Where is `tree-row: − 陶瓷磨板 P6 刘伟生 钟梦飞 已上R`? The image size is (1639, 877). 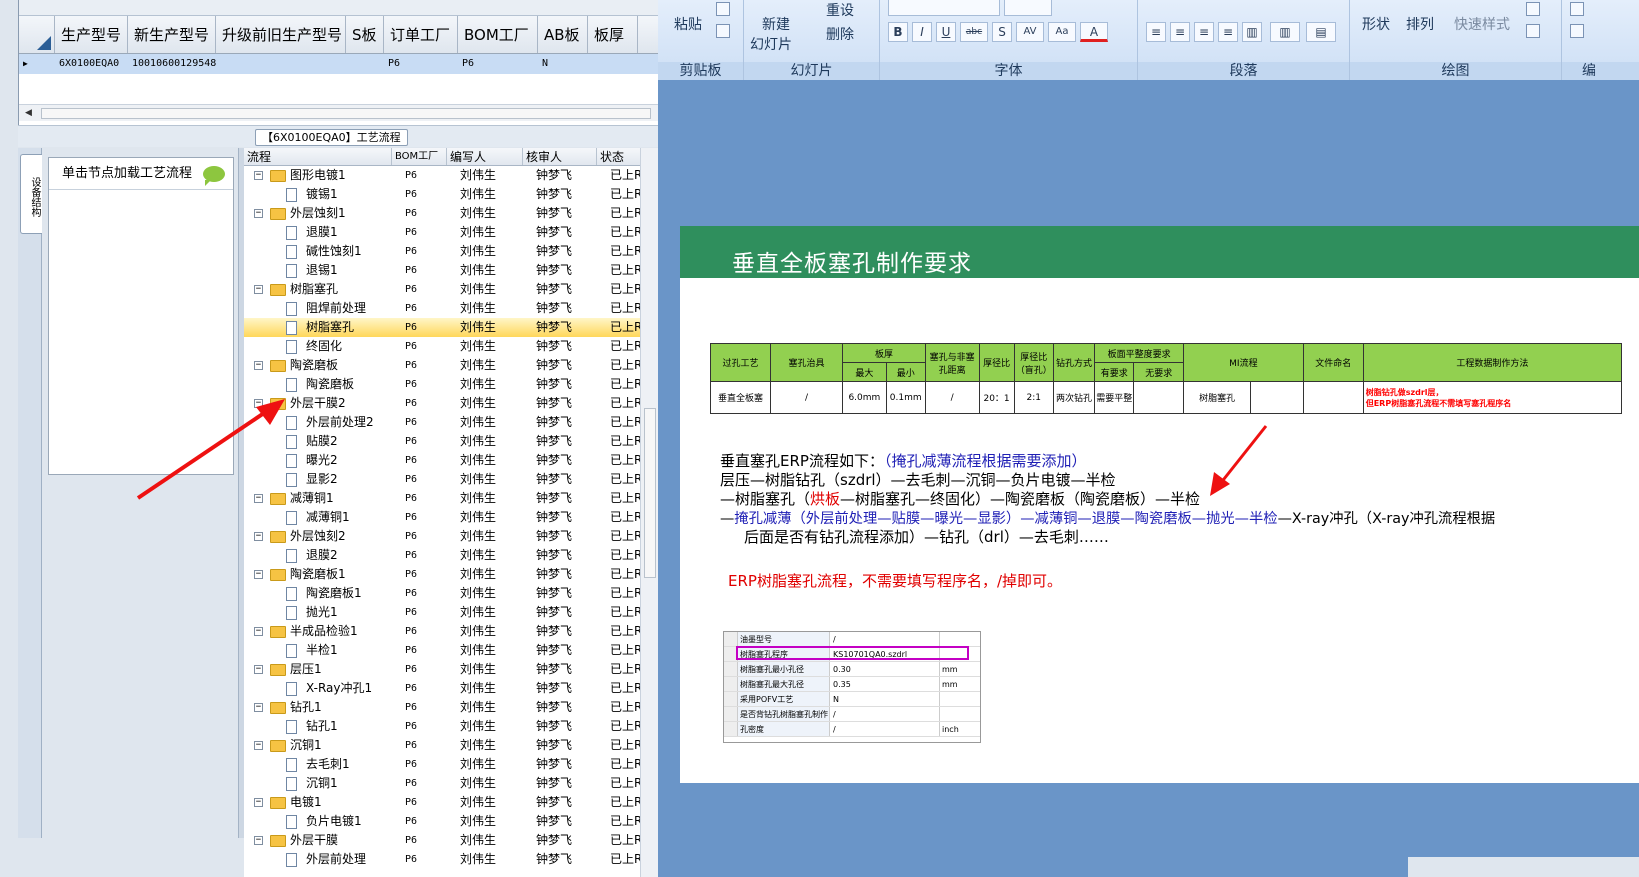
tree-row: − 陶瓷磨板 P6 刘伟生 钟梦飞 已上R is located at coordinates (451, 365).